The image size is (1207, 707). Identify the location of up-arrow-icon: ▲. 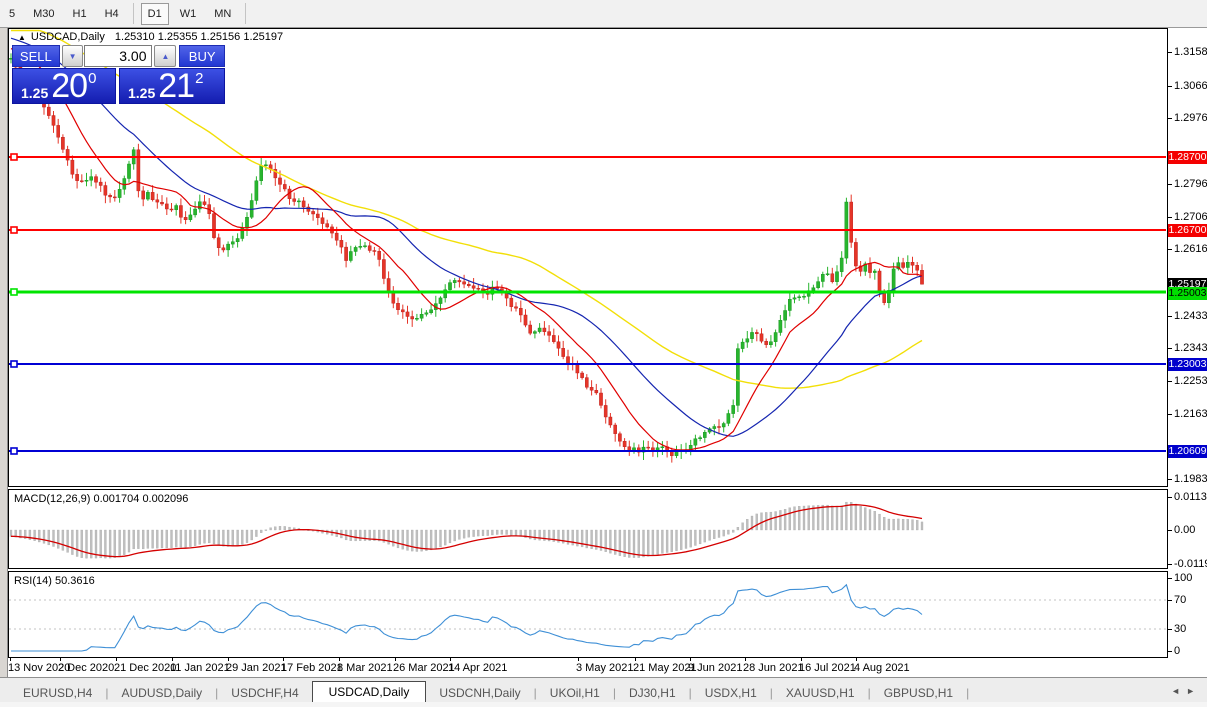
(165, 56).